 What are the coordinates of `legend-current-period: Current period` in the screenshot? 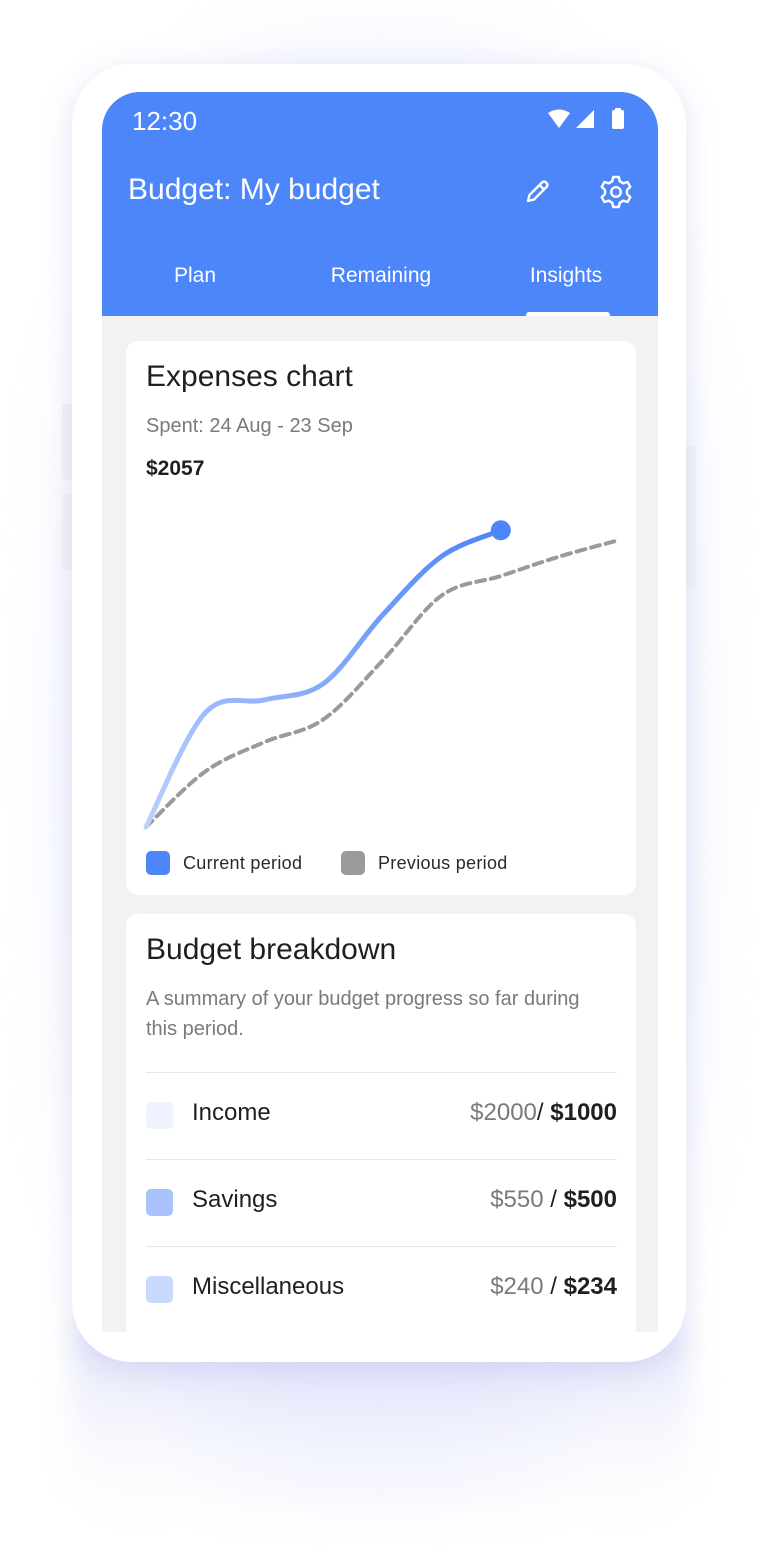 It's located at (224, 863).